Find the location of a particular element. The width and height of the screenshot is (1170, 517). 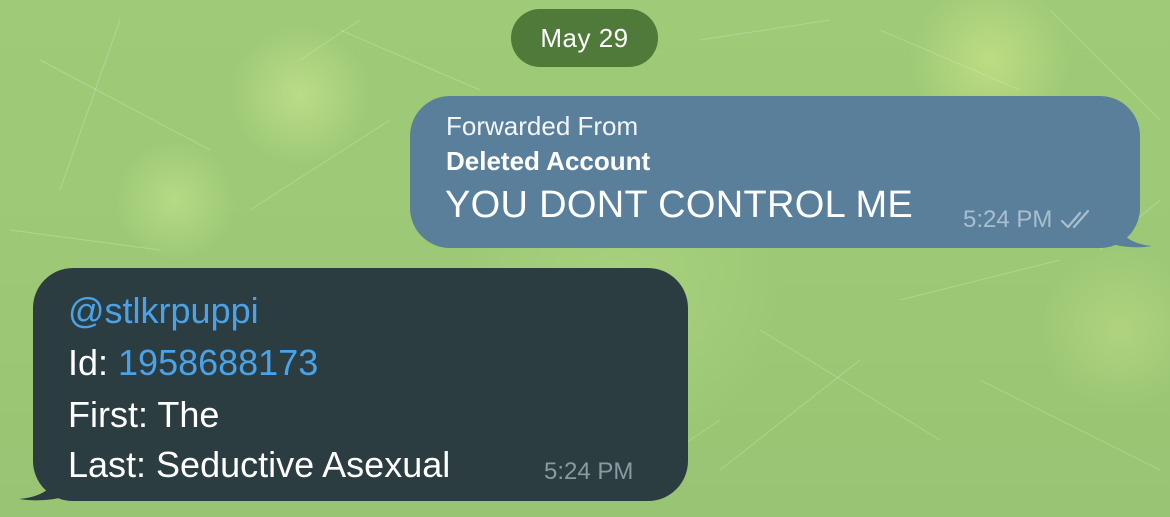

message-text: YOU DONT CONTROL ME is located at coordinates (679, 205).